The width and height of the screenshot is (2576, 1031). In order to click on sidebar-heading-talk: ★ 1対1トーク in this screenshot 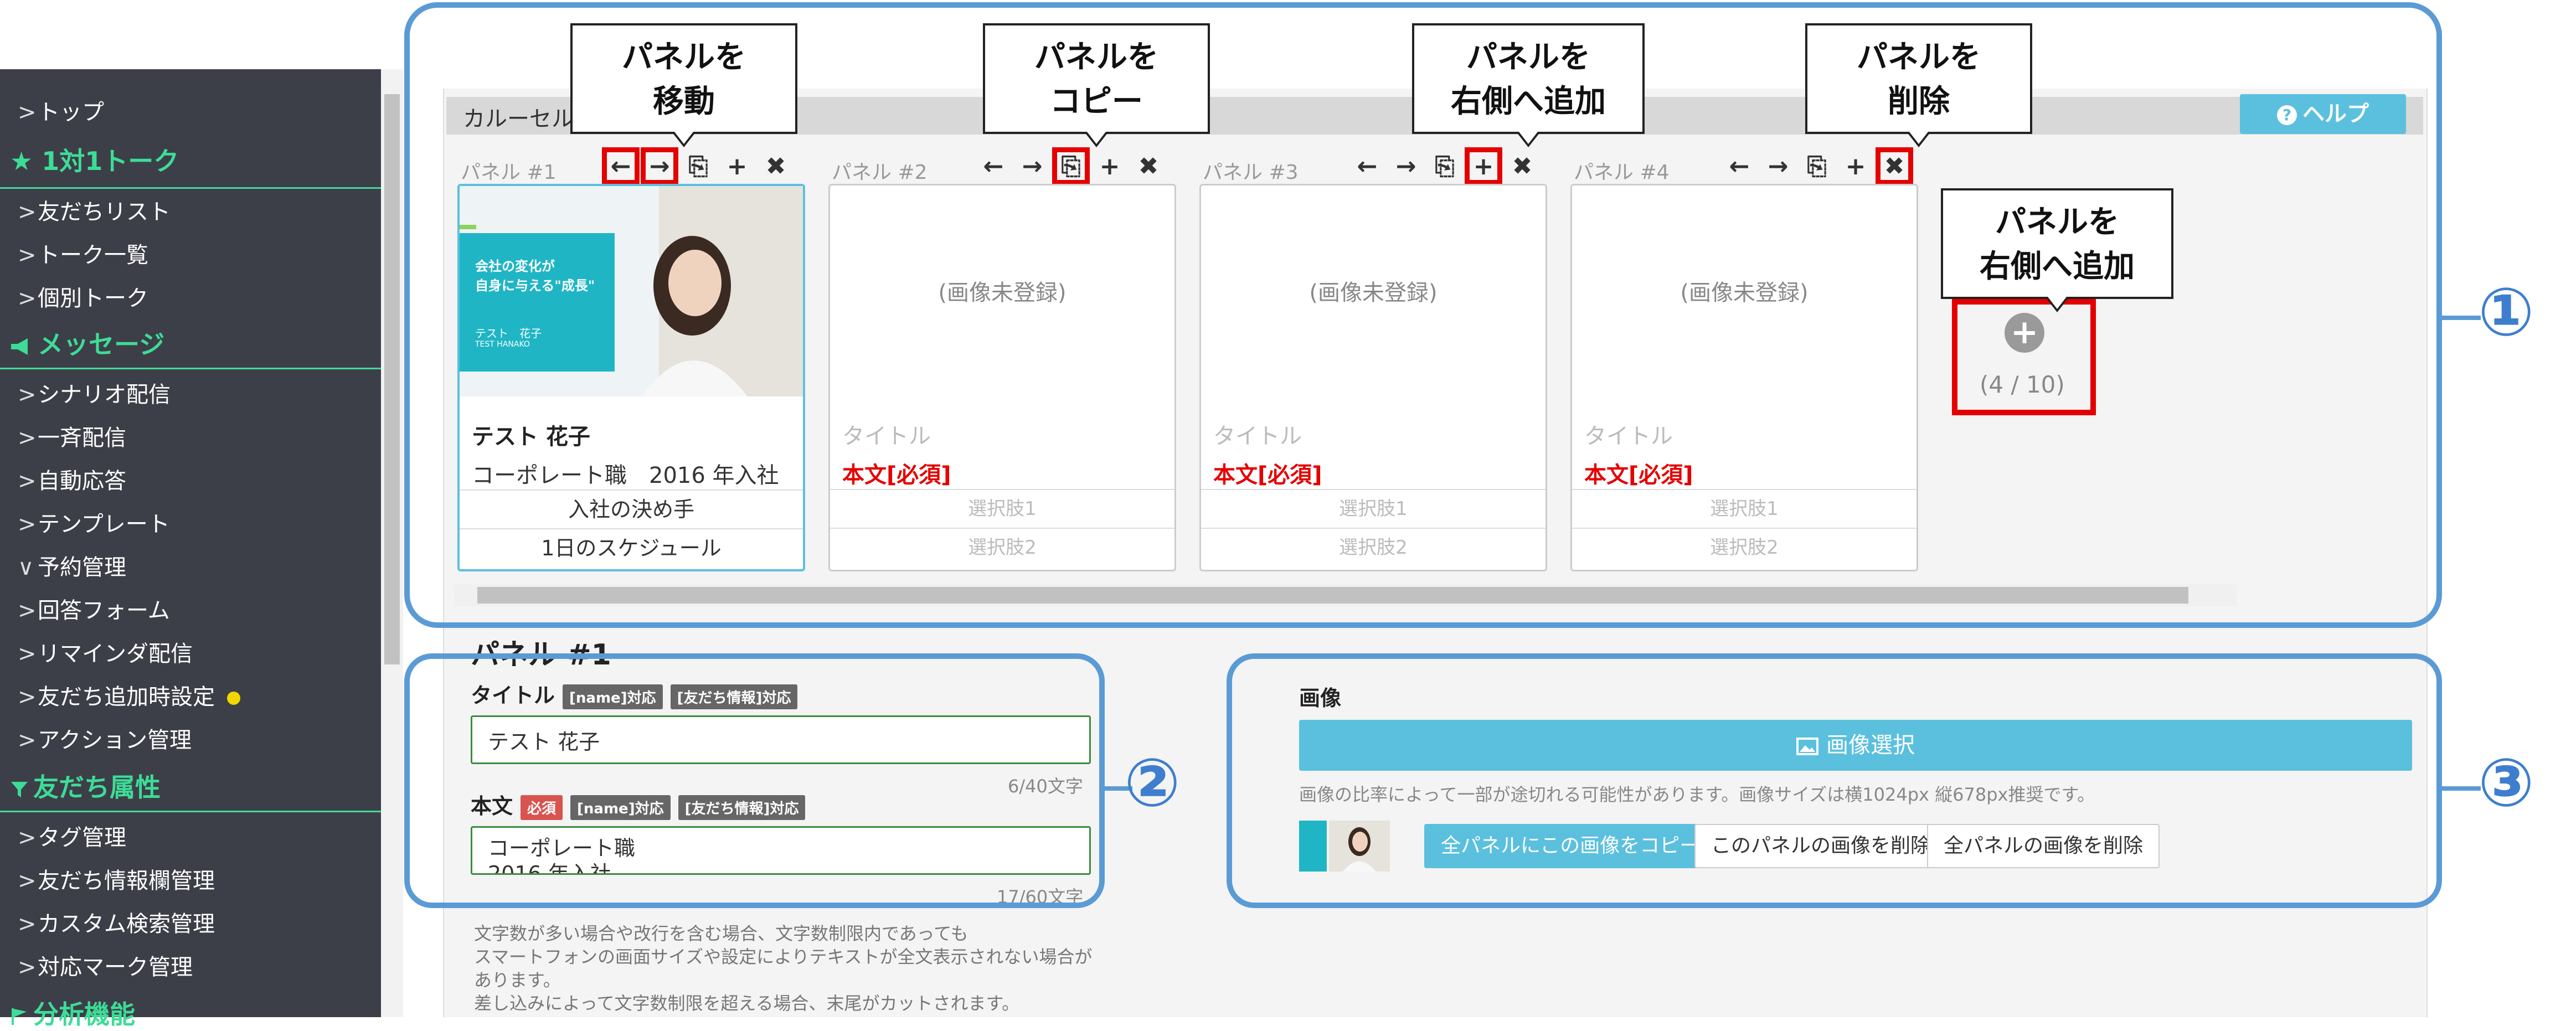, I will do `click(94, 161)`.